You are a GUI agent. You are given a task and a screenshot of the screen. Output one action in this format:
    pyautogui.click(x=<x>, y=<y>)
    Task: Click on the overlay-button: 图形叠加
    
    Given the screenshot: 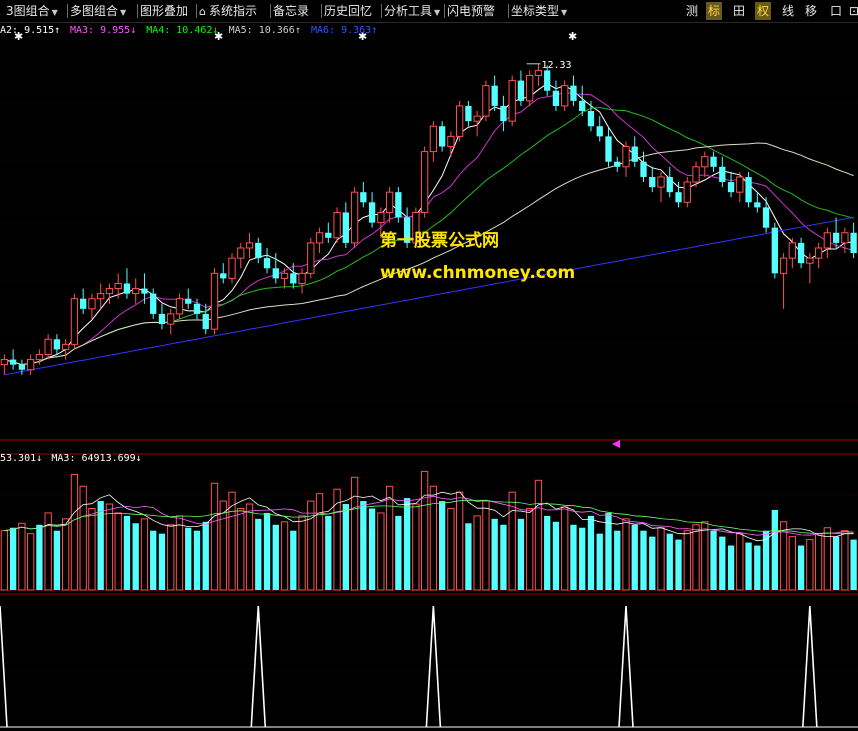 What is the action you would take?
    pyautogui.click(x=162, y=11)
    